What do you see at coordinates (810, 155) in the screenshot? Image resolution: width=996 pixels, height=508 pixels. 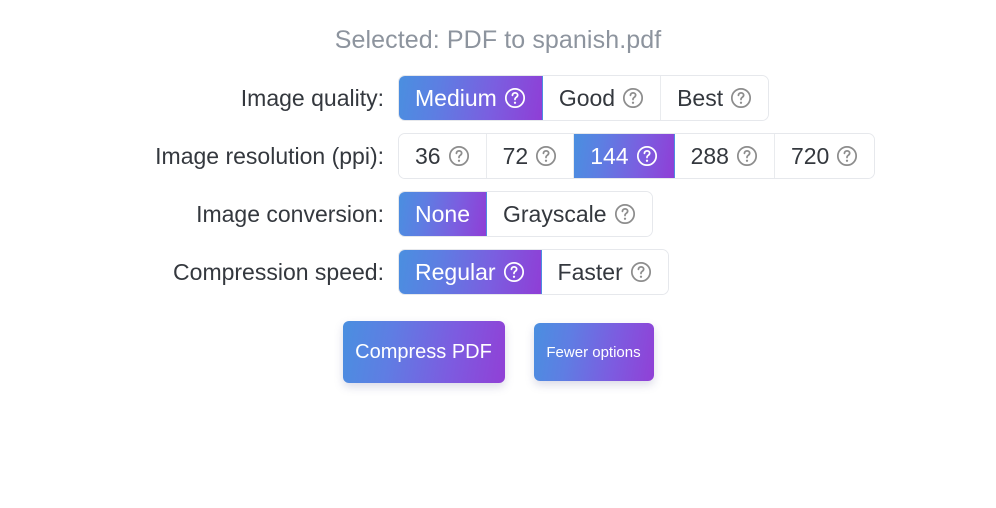 I see `segment-label: 720` at bounding box center [810, 155].